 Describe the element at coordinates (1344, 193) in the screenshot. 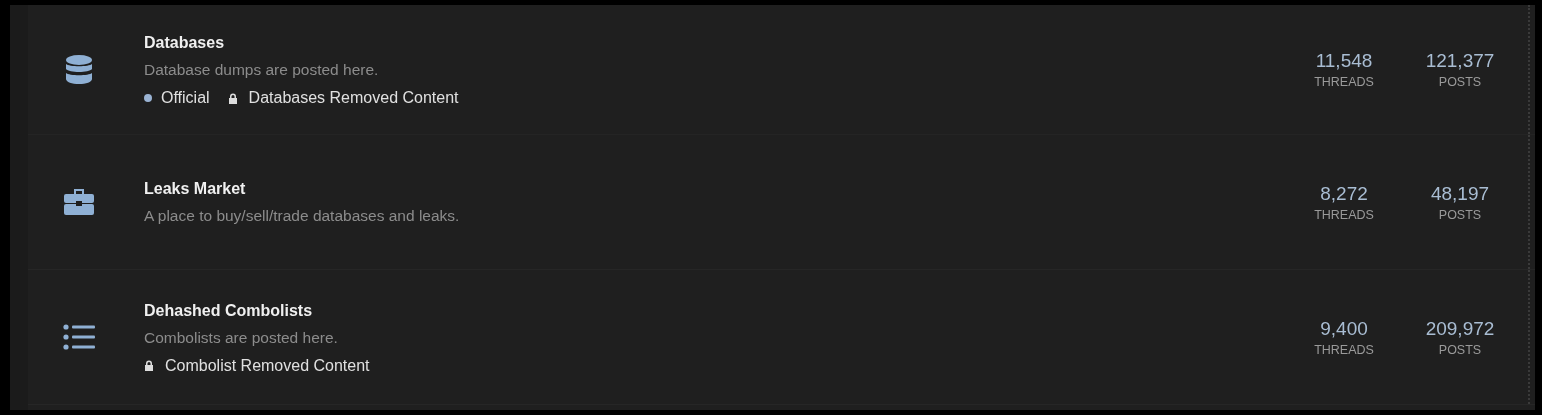

I see `thread-count: 8,272` at that location.